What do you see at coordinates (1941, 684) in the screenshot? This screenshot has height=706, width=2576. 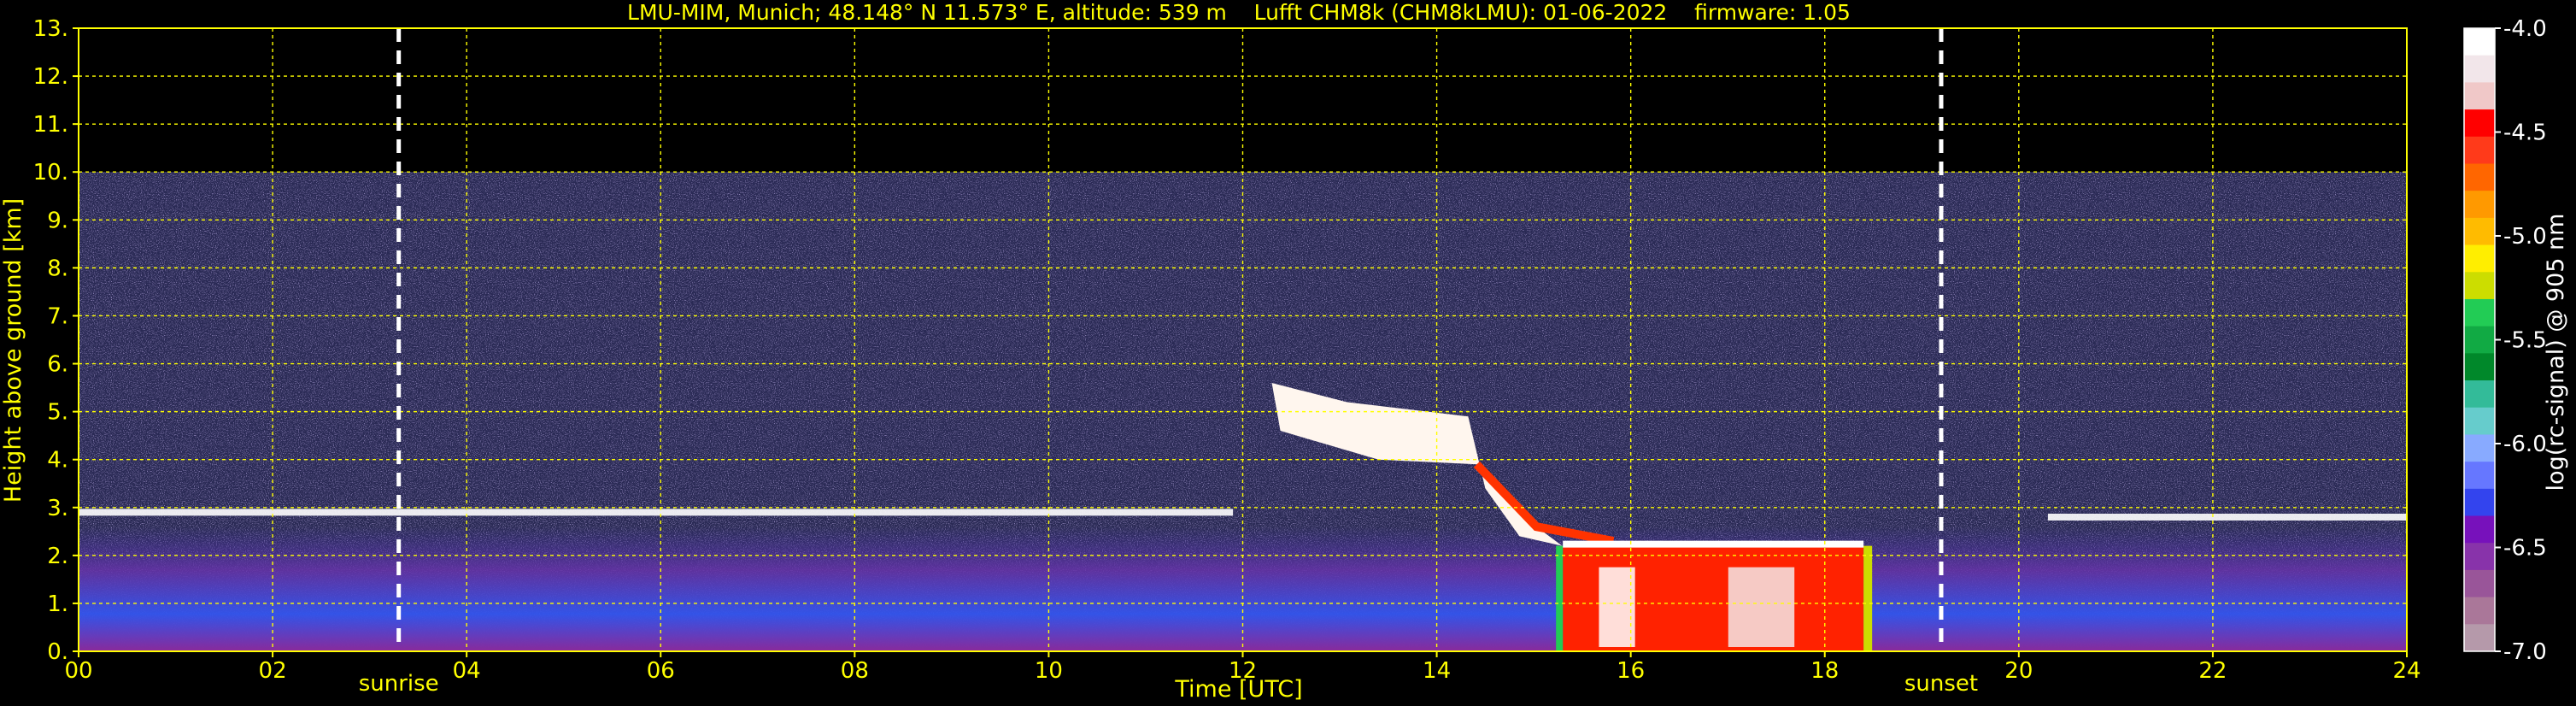 I see `marker-label-sunset: sunset` at bounding box center [1941, 684].